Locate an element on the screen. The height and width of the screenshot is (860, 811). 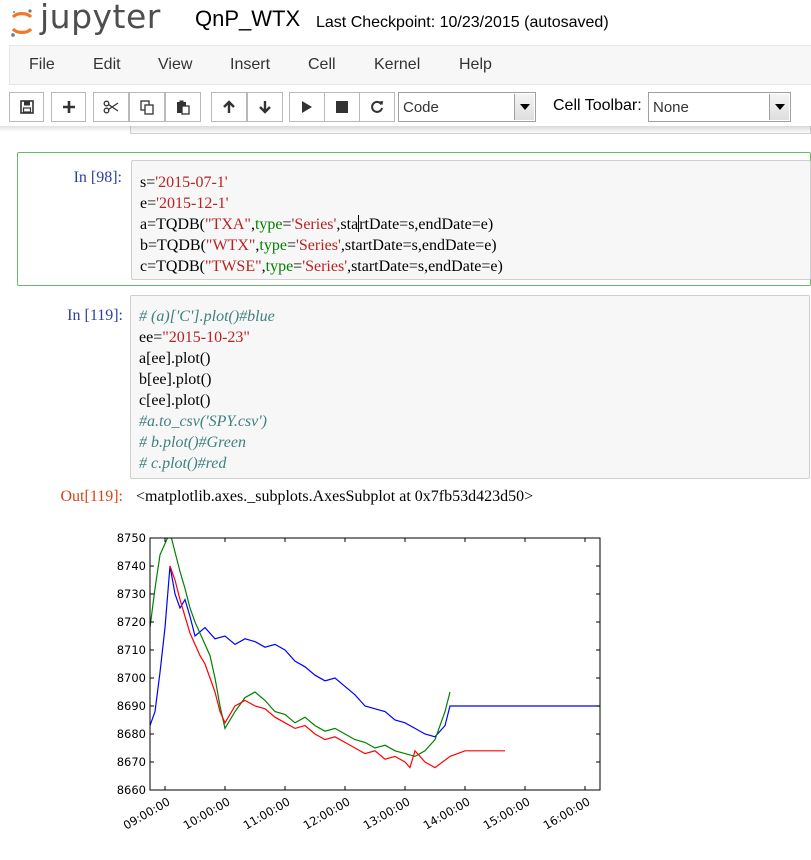
checkpoint-status: Last Checkpoint: 10/23/2015 (autosaved) is located at coordinates (462, 22).